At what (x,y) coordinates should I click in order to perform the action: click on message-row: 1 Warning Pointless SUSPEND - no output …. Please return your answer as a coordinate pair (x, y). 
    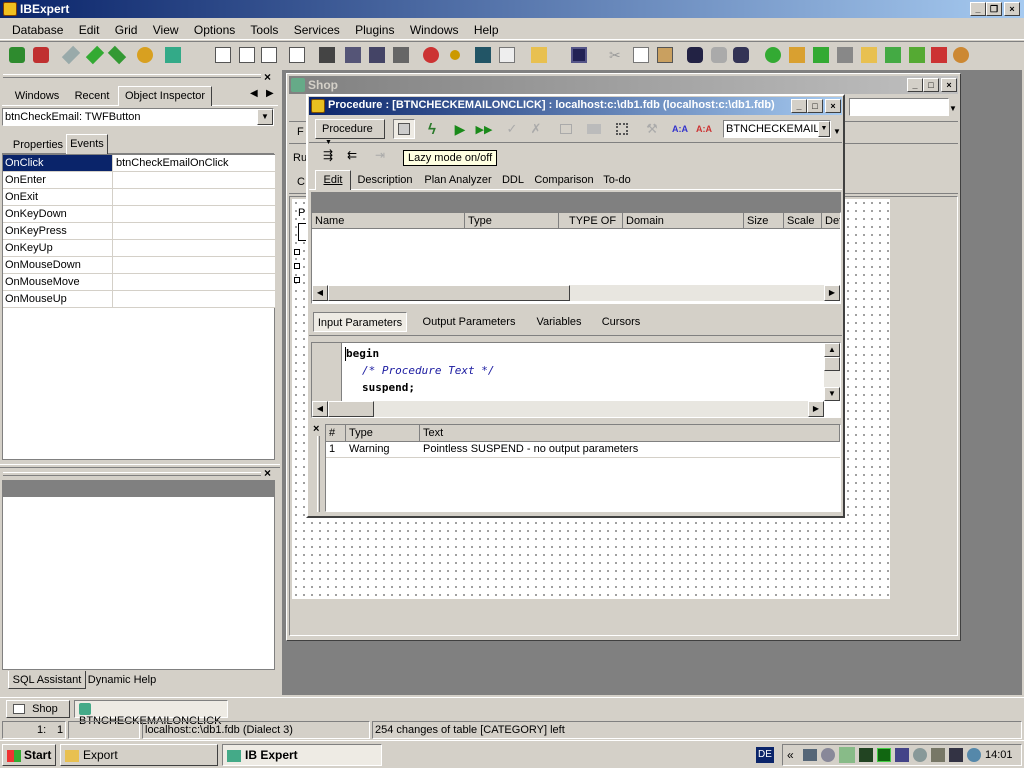
    Looking at the image, I should click on (583, 450).